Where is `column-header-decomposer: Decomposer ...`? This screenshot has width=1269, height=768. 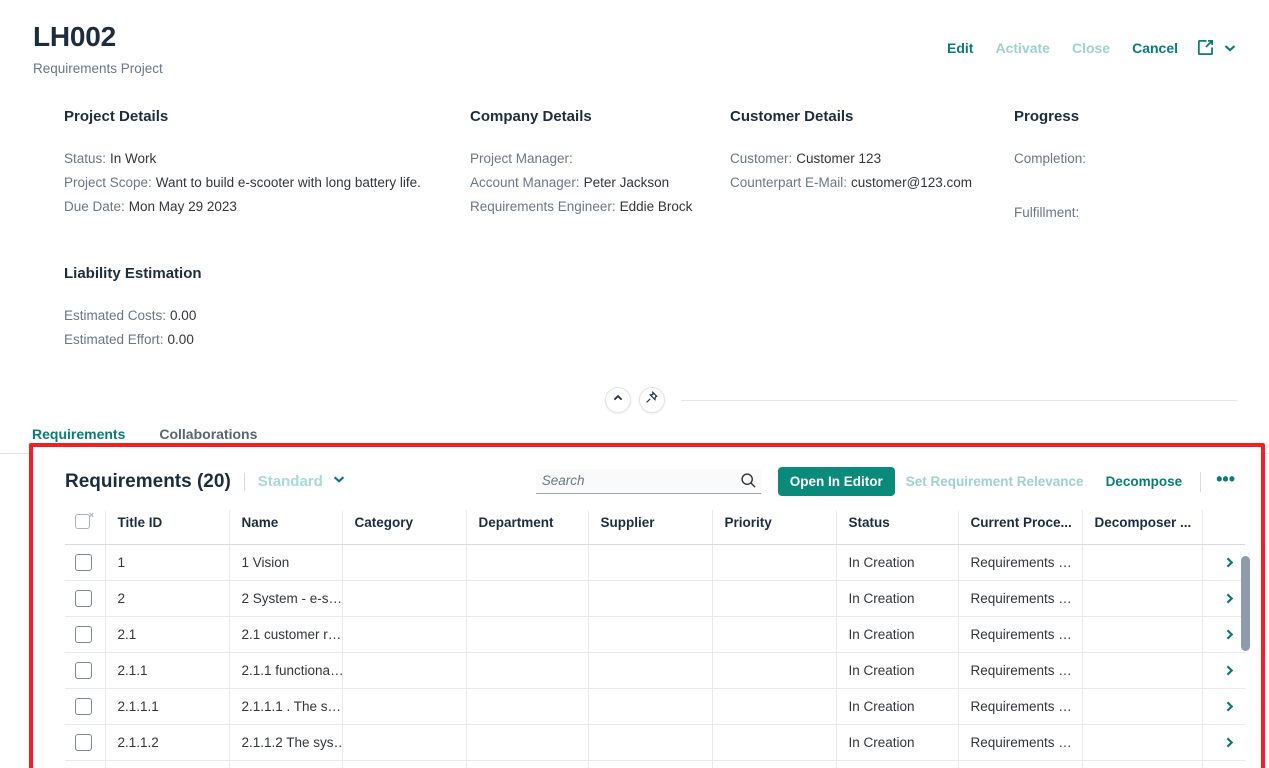 column-header-decomposer: Decomposer ... is located at coordinates (1142, 527).